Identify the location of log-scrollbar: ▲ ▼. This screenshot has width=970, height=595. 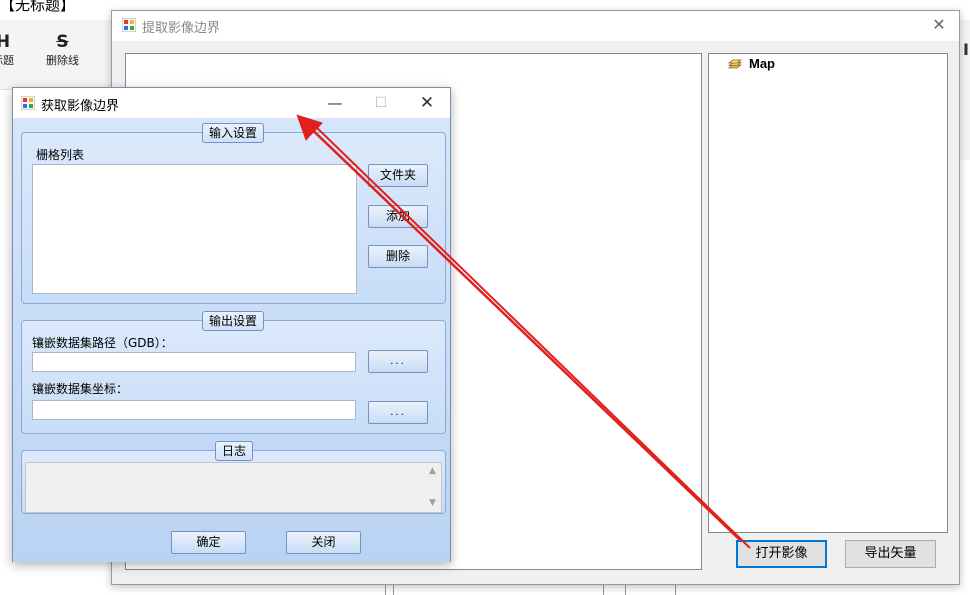
(432, 487).